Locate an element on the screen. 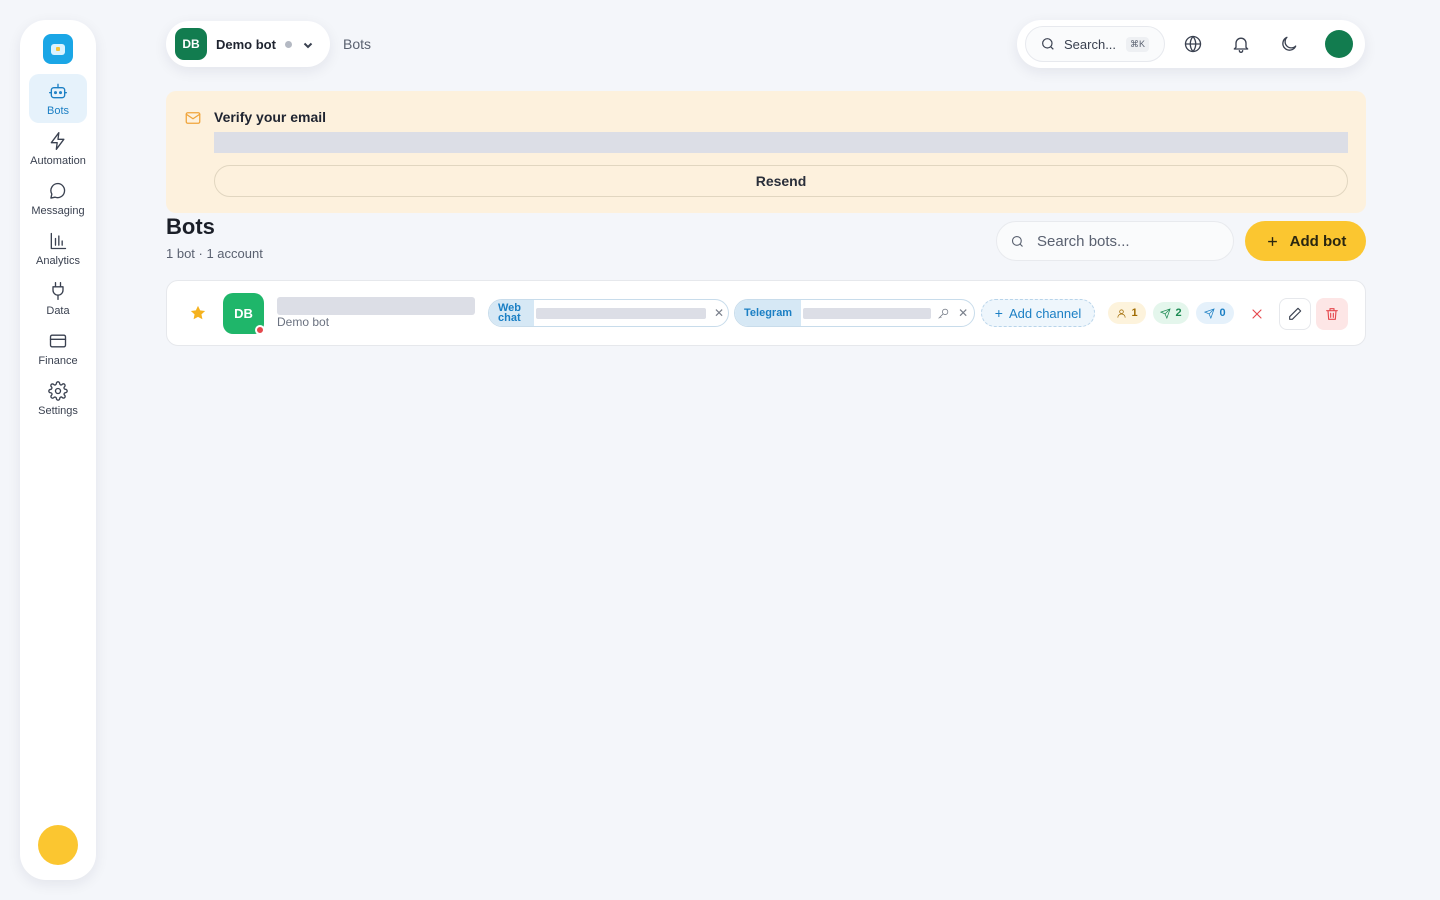 The image size is (1440, 900). delete-bot-button is located at coordinates (1332, 314).